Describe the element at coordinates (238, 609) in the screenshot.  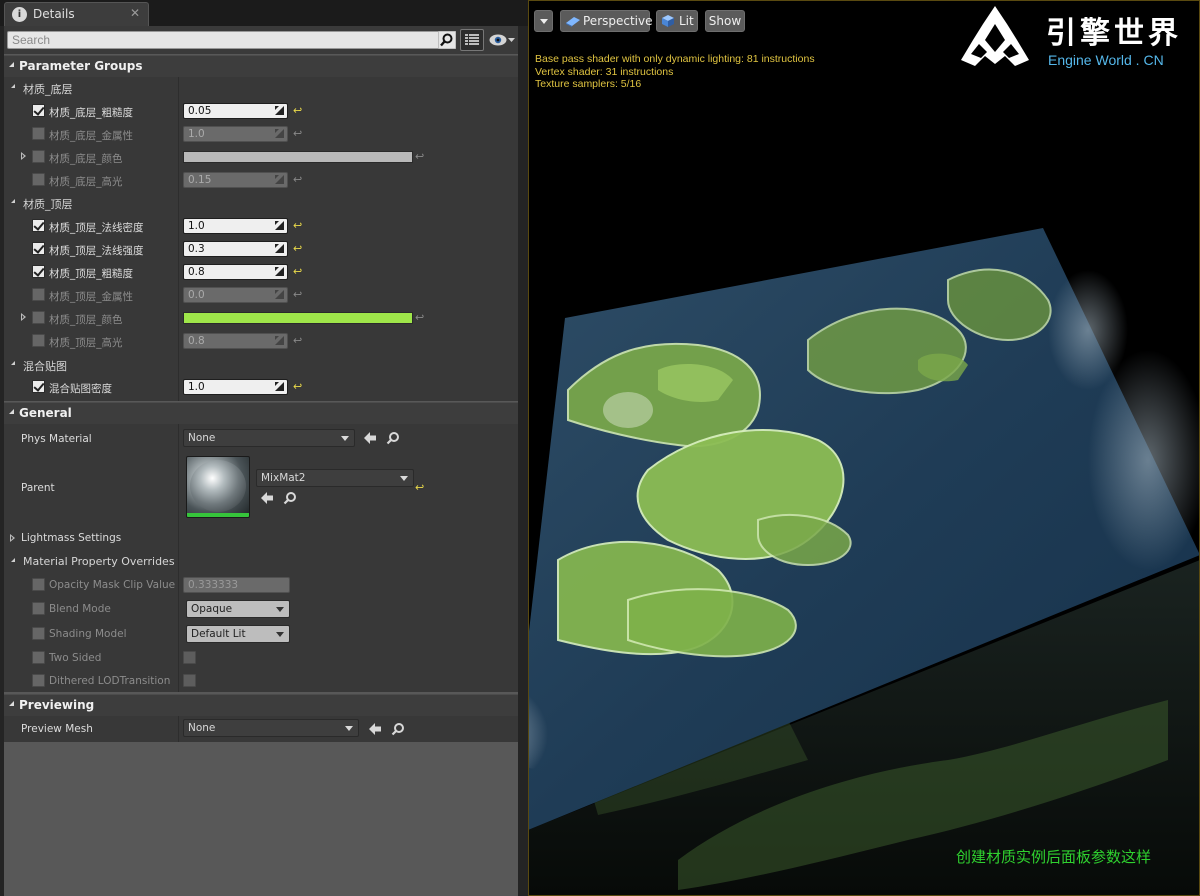
I see `blend-mode-dropdown: Opaque` at that location.